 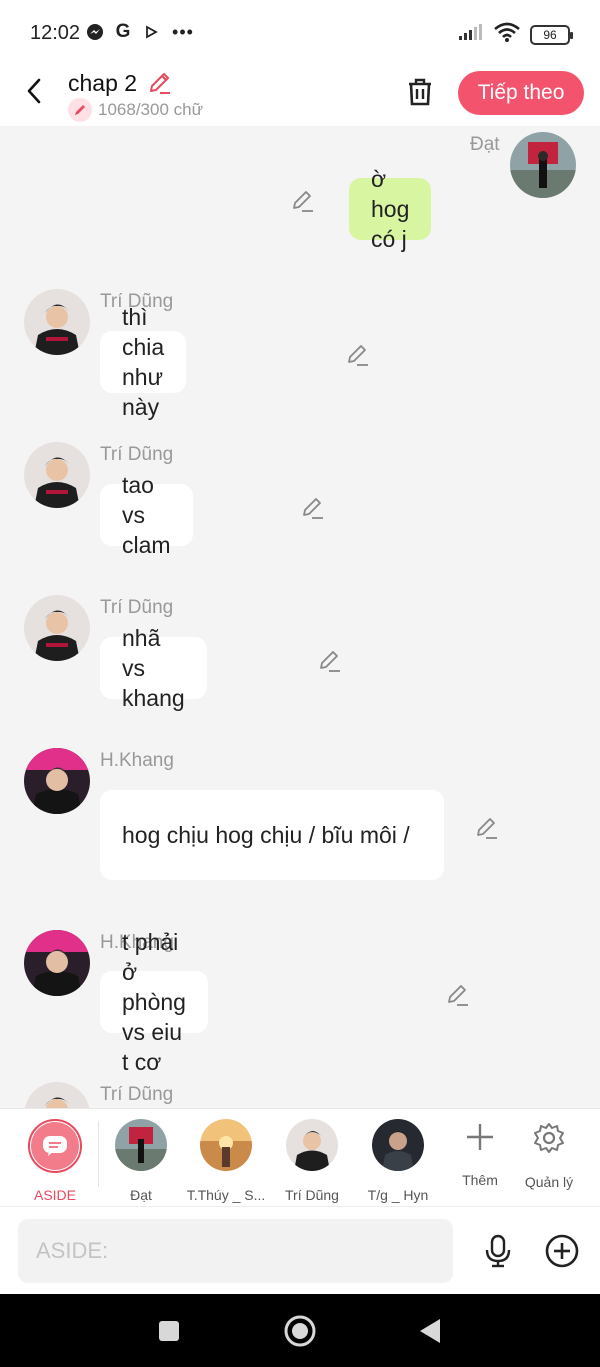 I want to click on google-icon: G, so click(x=123, y=31).